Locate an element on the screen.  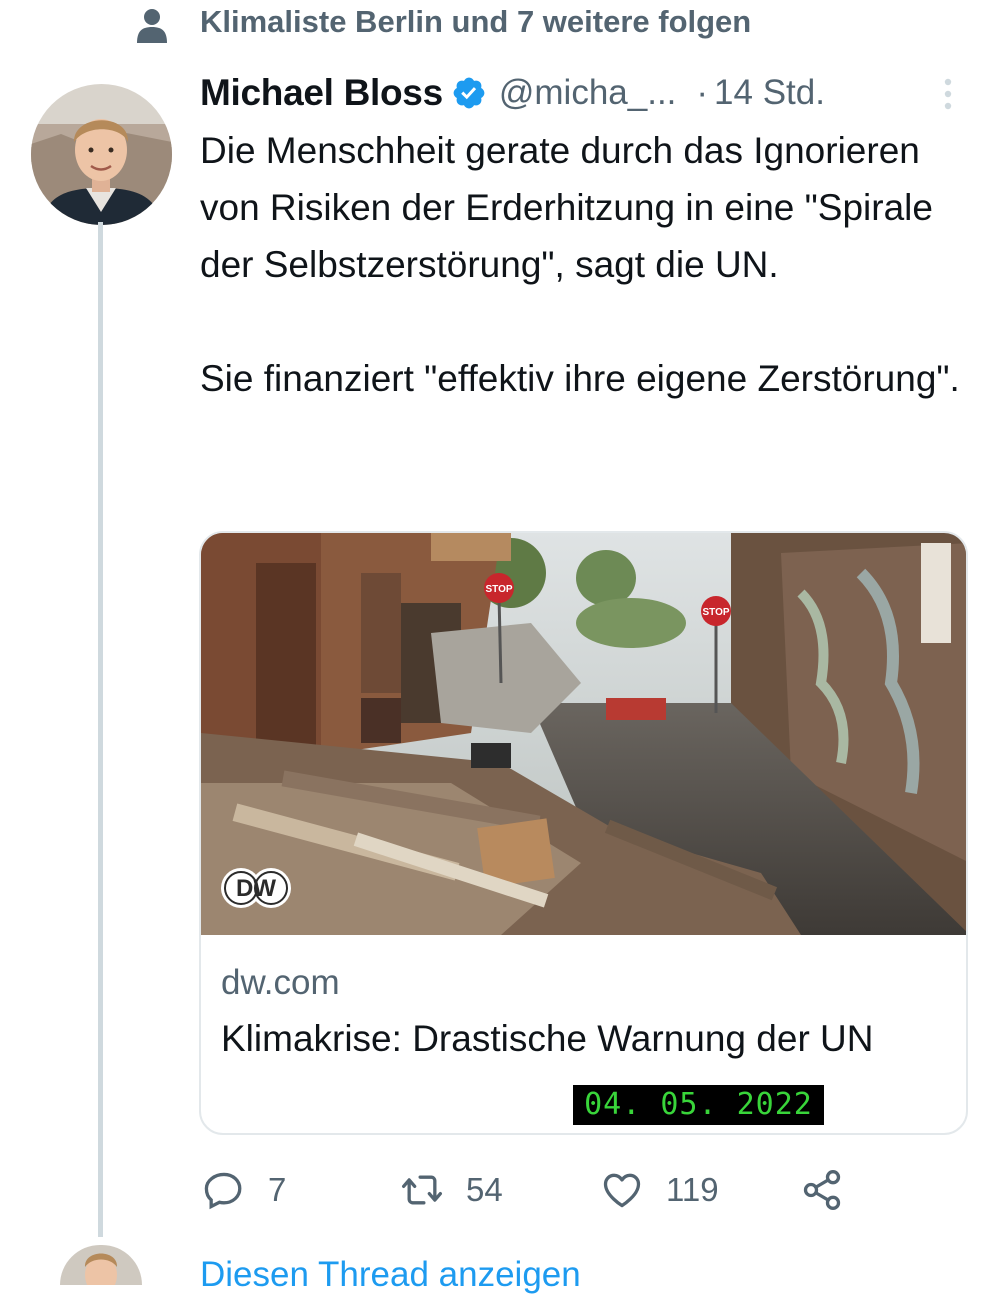
verified-badge-icon is located at coordinates (469, 93).